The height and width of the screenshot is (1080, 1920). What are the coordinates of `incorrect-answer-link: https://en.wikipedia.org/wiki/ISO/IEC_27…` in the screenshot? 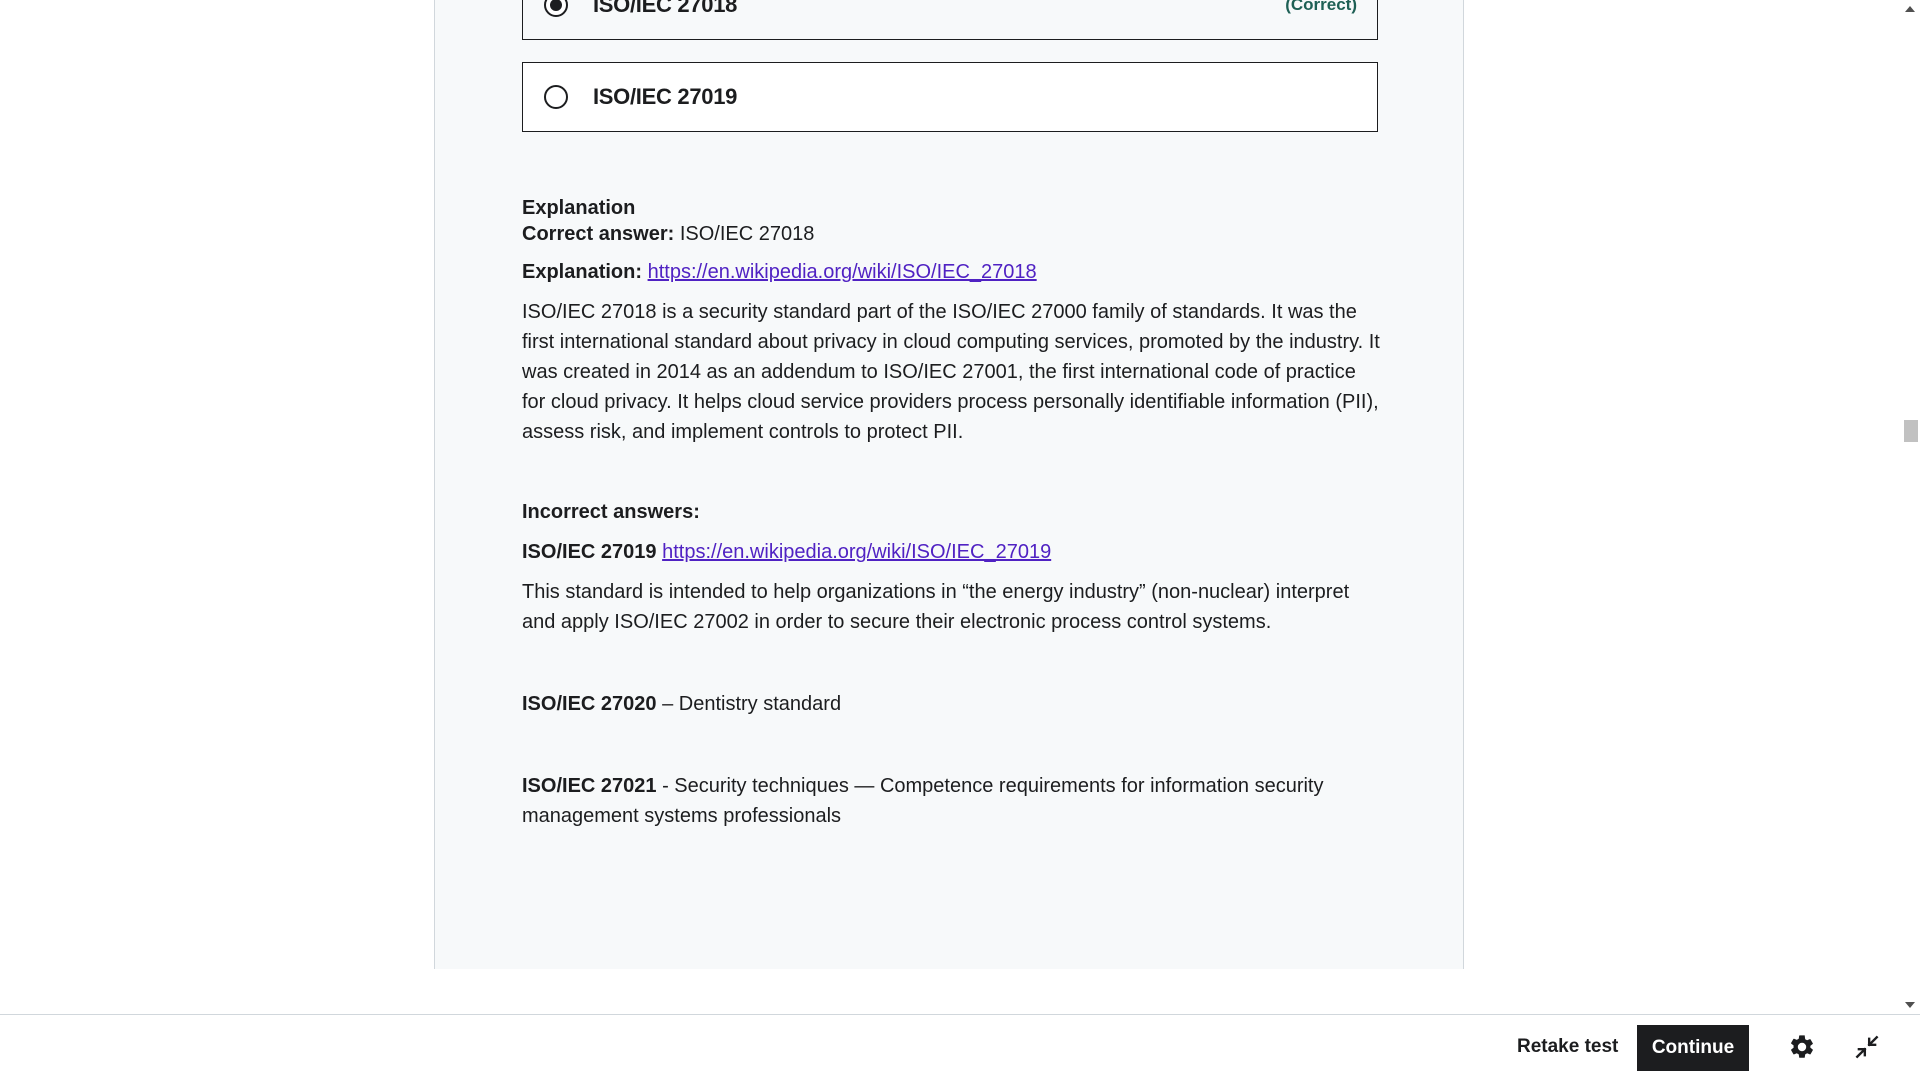 It's located at (856, 552).